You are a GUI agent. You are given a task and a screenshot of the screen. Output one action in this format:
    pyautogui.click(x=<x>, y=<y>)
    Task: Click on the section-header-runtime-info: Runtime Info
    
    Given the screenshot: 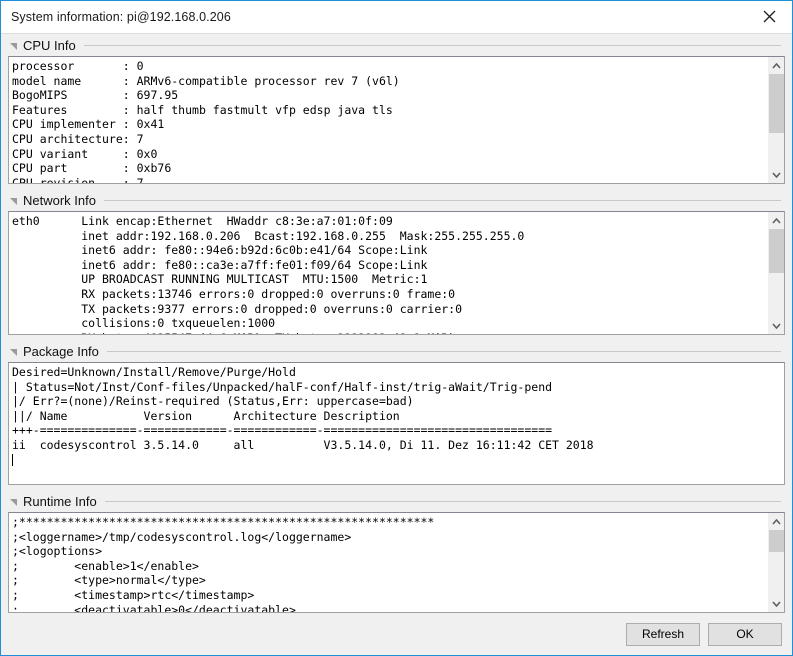 What is the action you would take?
    pyautogui.click(x=396, y=501)
    